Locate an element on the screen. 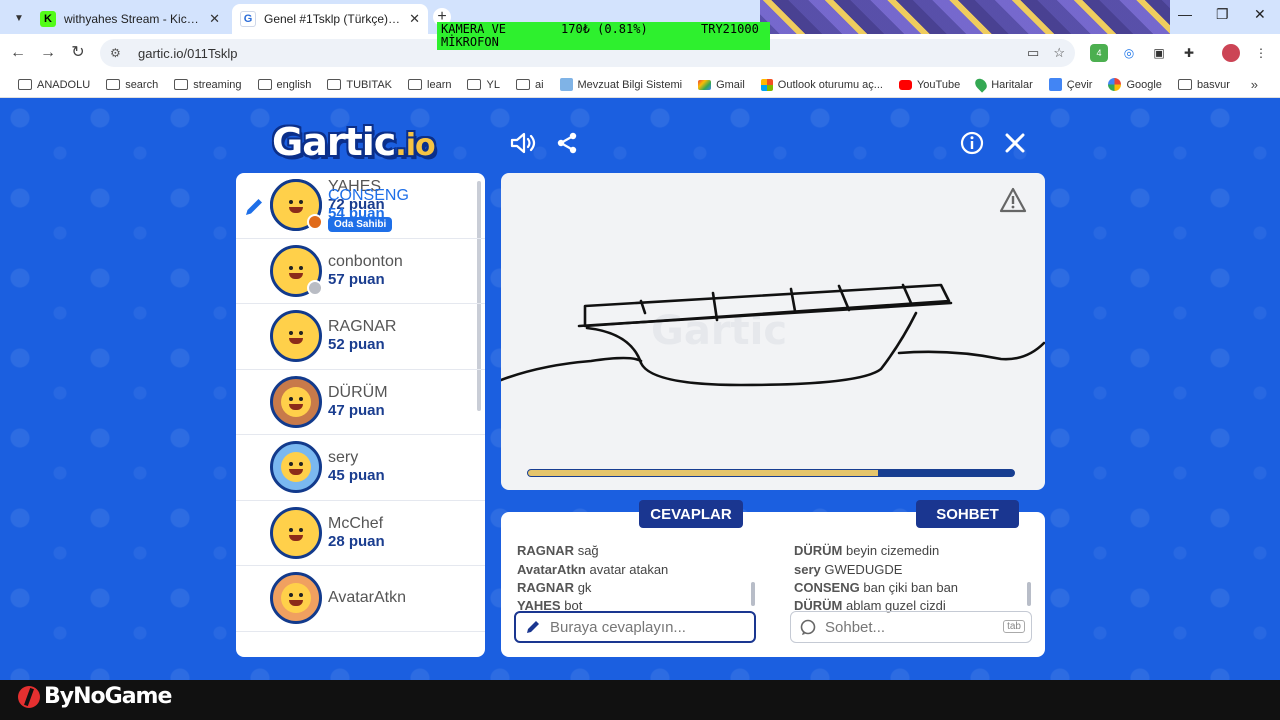 This screenshot has width=1280, height=720. ticker-goal: TRY21000 is located at coordinates (730, 29).